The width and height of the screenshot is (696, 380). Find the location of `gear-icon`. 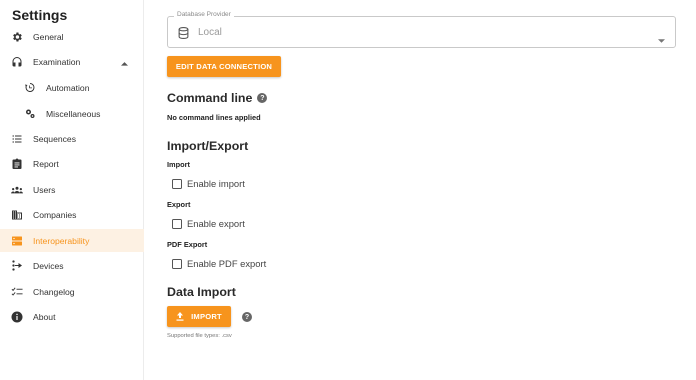

gear-icon is located at coordinates (17, 37).